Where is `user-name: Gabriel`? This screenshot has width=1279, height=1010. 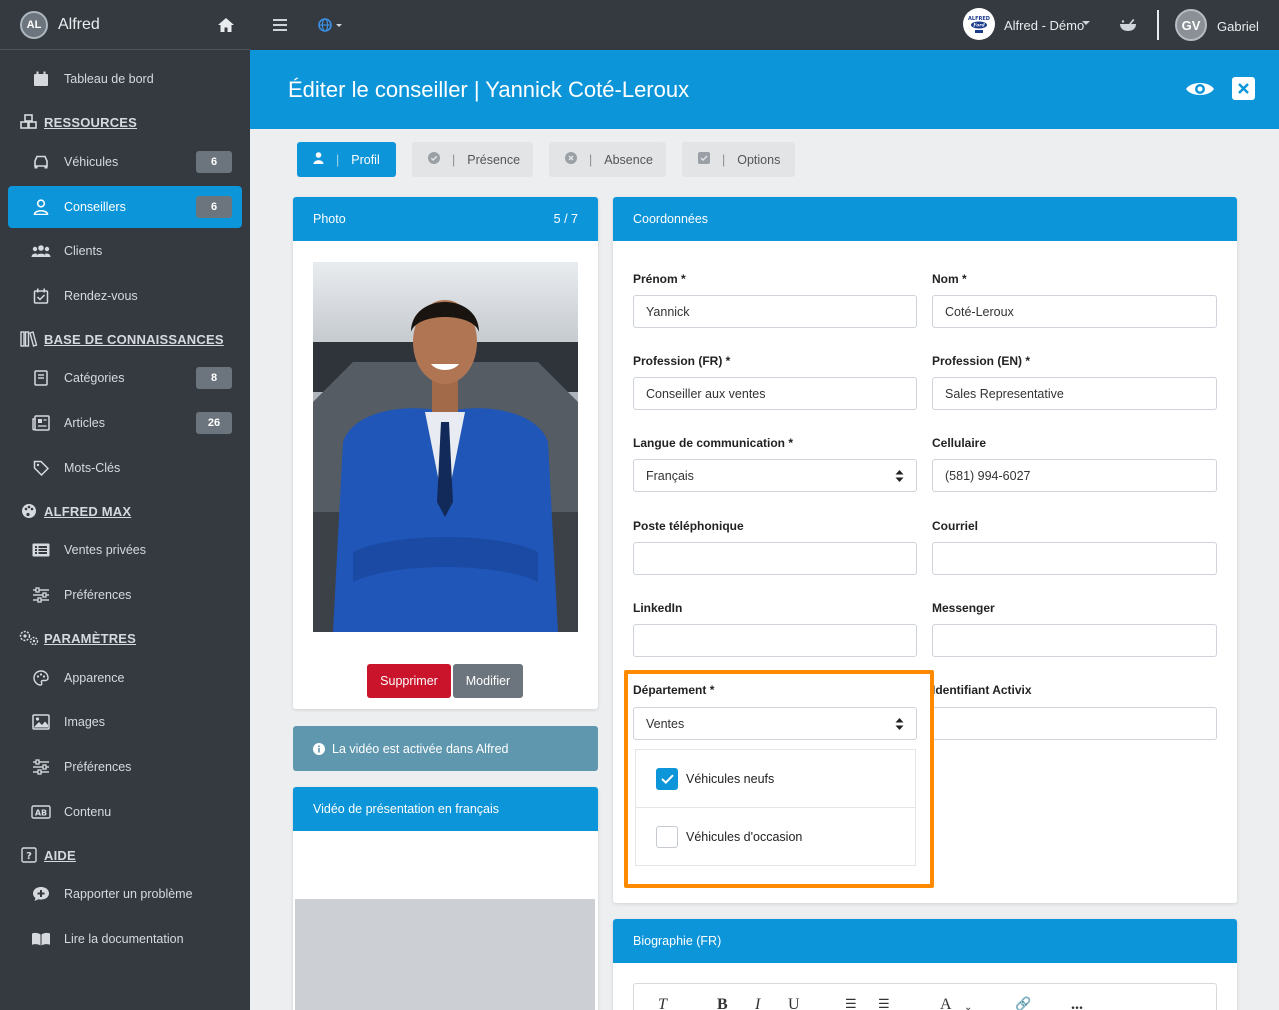 user-name: Gabriel is located at coordinates (1238, 26).